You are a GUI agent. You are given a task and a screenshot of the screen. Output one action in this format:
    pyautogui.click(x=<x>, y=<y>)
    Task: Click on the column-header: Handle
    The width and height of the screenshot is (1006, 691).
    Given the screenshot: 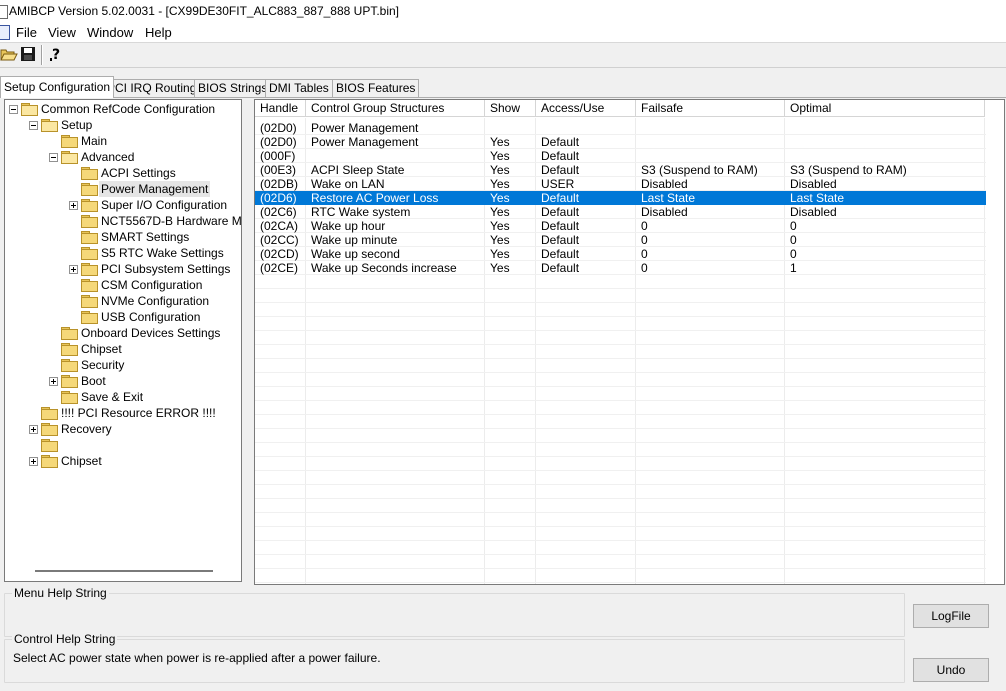 What is the action you would take?
    pyautogui.click(x=280, y=108)
    